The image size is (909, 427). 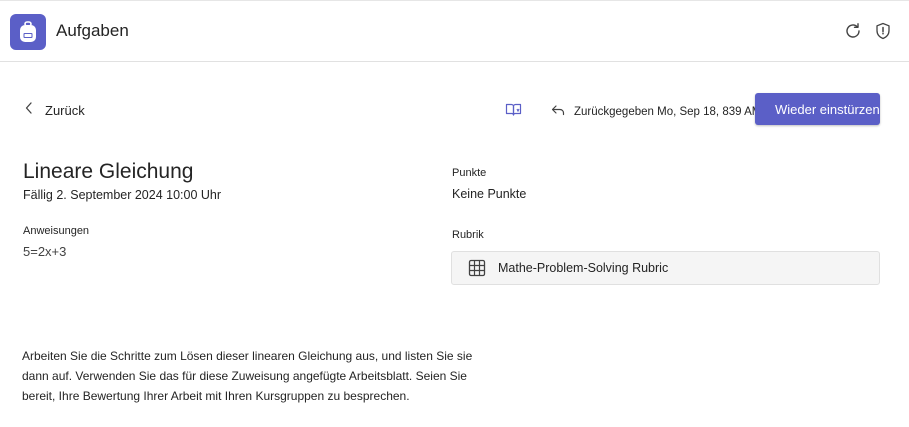 I want to click on due-date: Fällig 2. September 2024 10:00 Uhr, so click(x=122, y=195).